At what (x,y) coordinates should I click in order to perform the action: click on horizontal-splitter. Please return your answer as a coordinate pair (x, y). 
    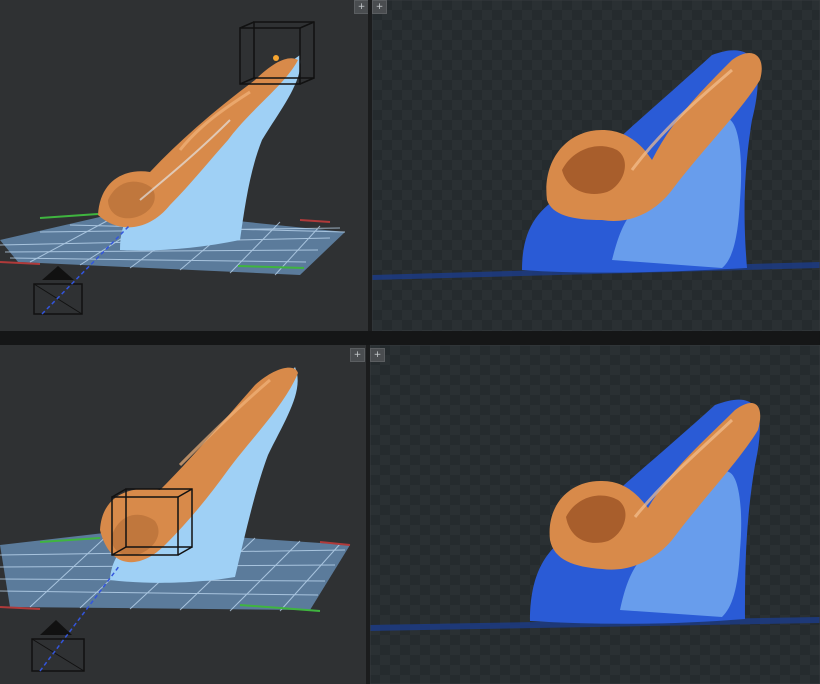
    Looking at the image, I should click on (410, 338).